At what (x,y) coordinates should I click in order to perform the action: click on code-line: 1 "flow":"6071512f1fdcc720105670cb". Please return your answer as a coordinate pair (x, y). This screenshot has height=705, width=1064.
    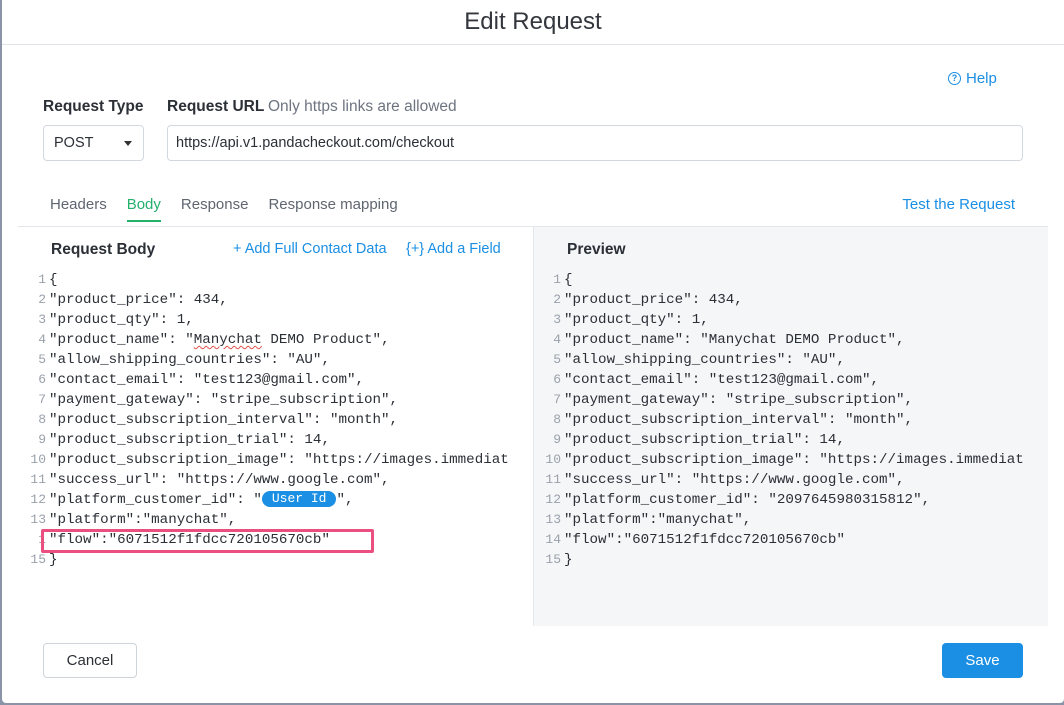
    Looking at the image, I should click on (275, 540).